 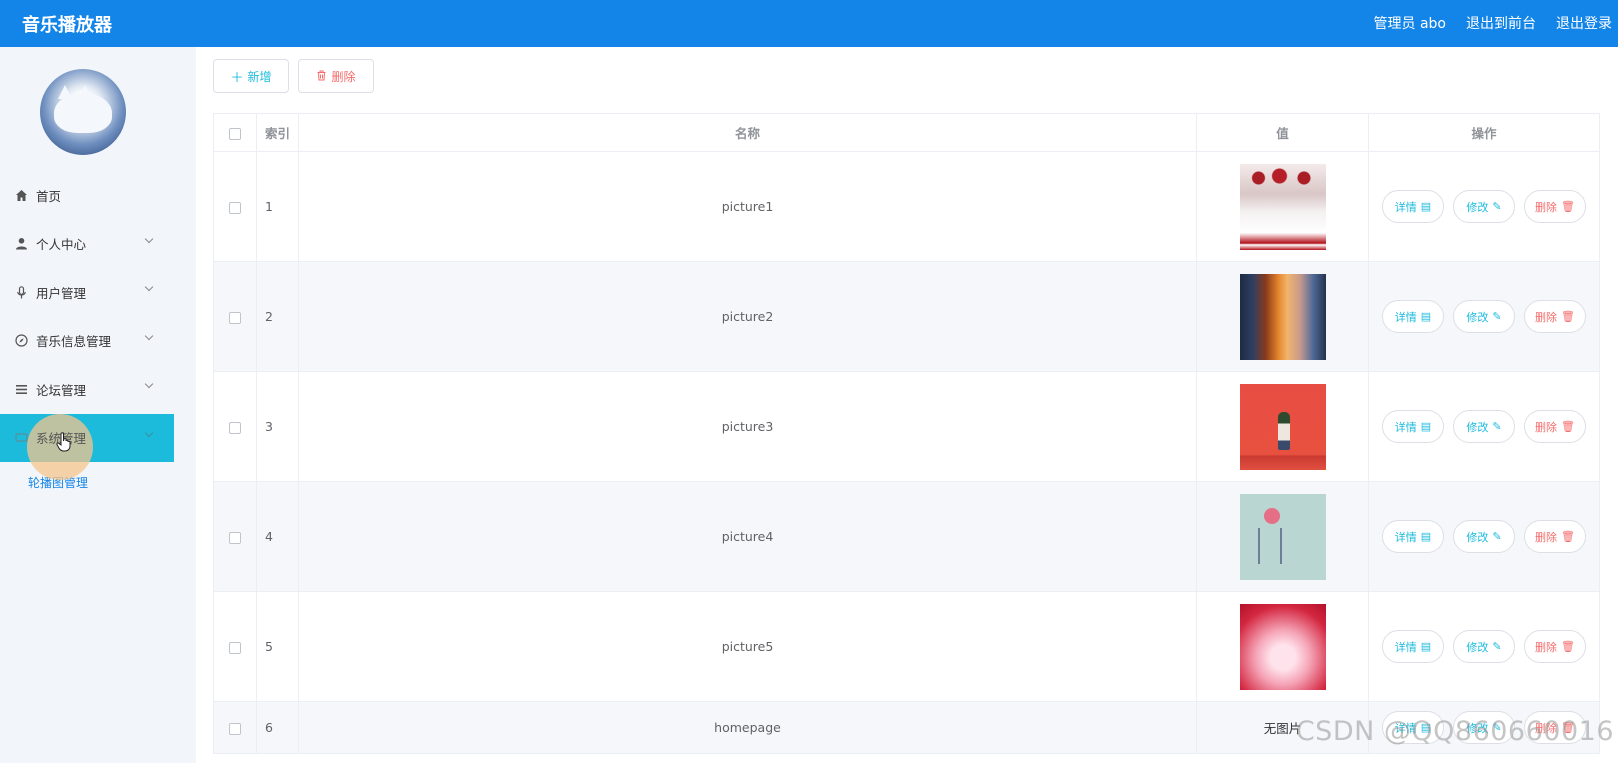 I want to click on batch-delete-label: 删除, so click(x=343, y=76).